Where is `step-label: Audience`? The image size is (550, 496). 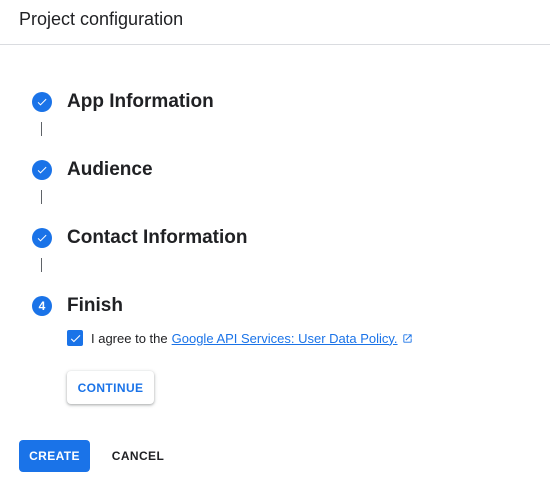
step-label: Audience is located at coordinates (110, 169).